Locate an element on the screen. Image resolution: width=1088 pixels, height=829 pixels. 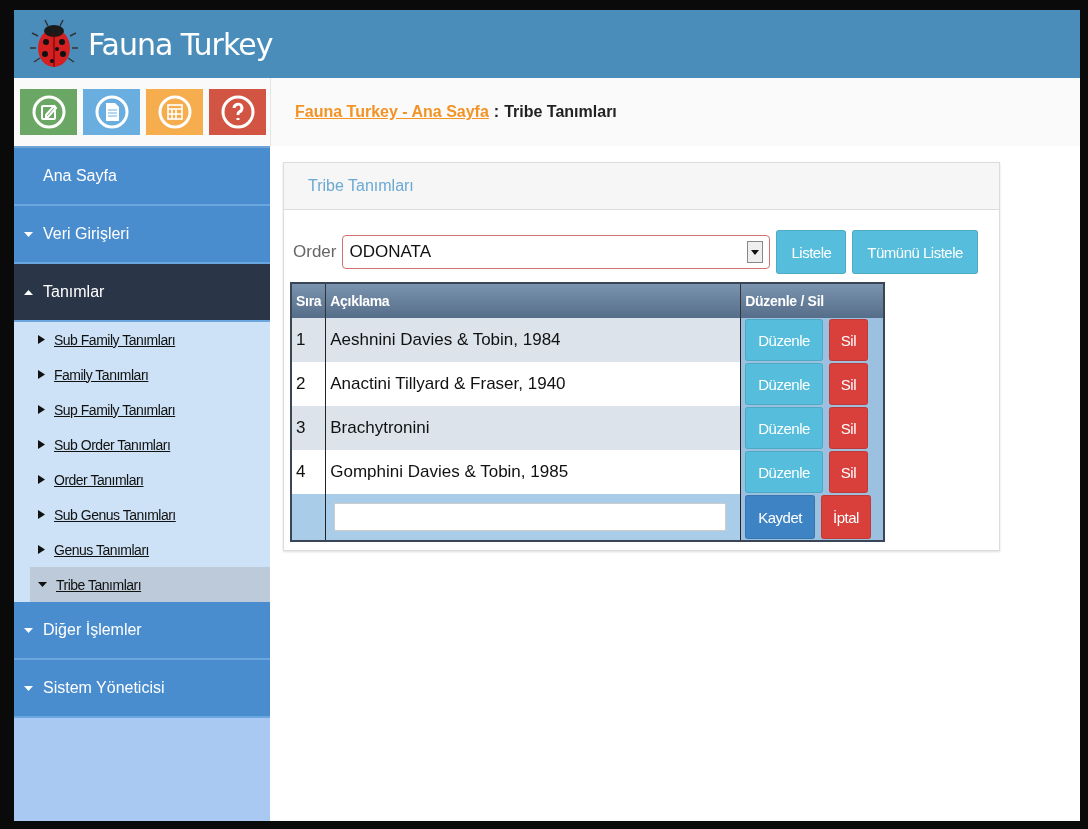
sidebar-item: Diğer İşlemler is located at coordinates (142, 631).